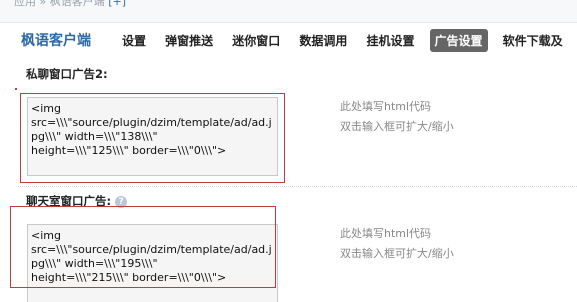  What do you see at coordinates (533, 40) in the screenshot?
I see `tab-software-download: 软件下载及` at bounding box center [533, 40].